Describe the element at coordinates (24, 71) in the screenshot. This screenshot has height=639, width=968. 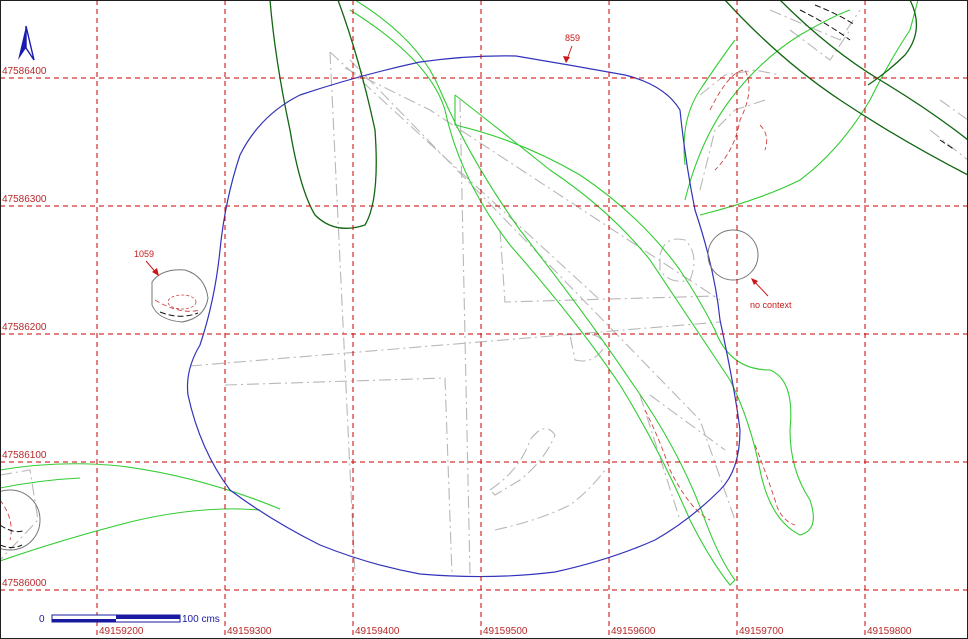
I see `y-label-1: 47586400` at that location.